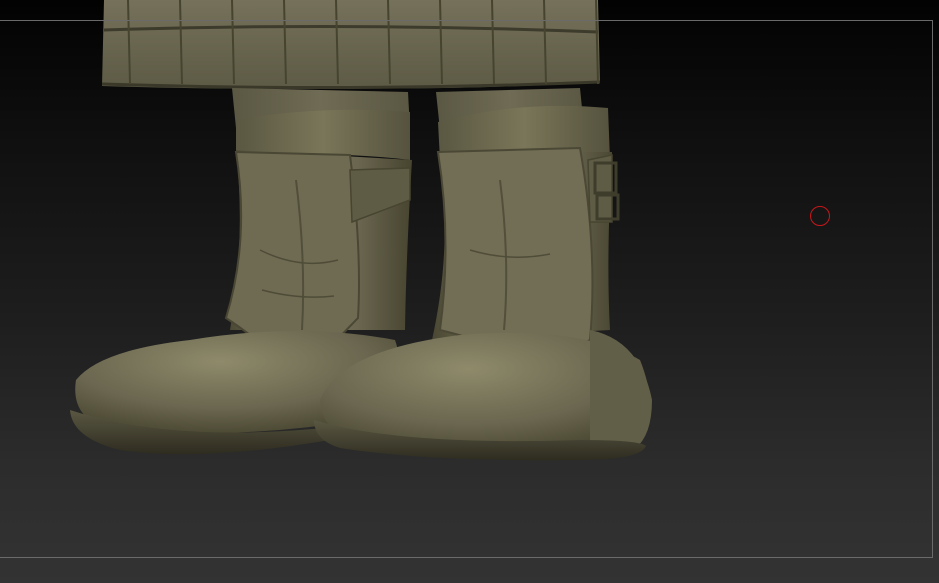  I want to click on coat-hem, so click(351, 45).